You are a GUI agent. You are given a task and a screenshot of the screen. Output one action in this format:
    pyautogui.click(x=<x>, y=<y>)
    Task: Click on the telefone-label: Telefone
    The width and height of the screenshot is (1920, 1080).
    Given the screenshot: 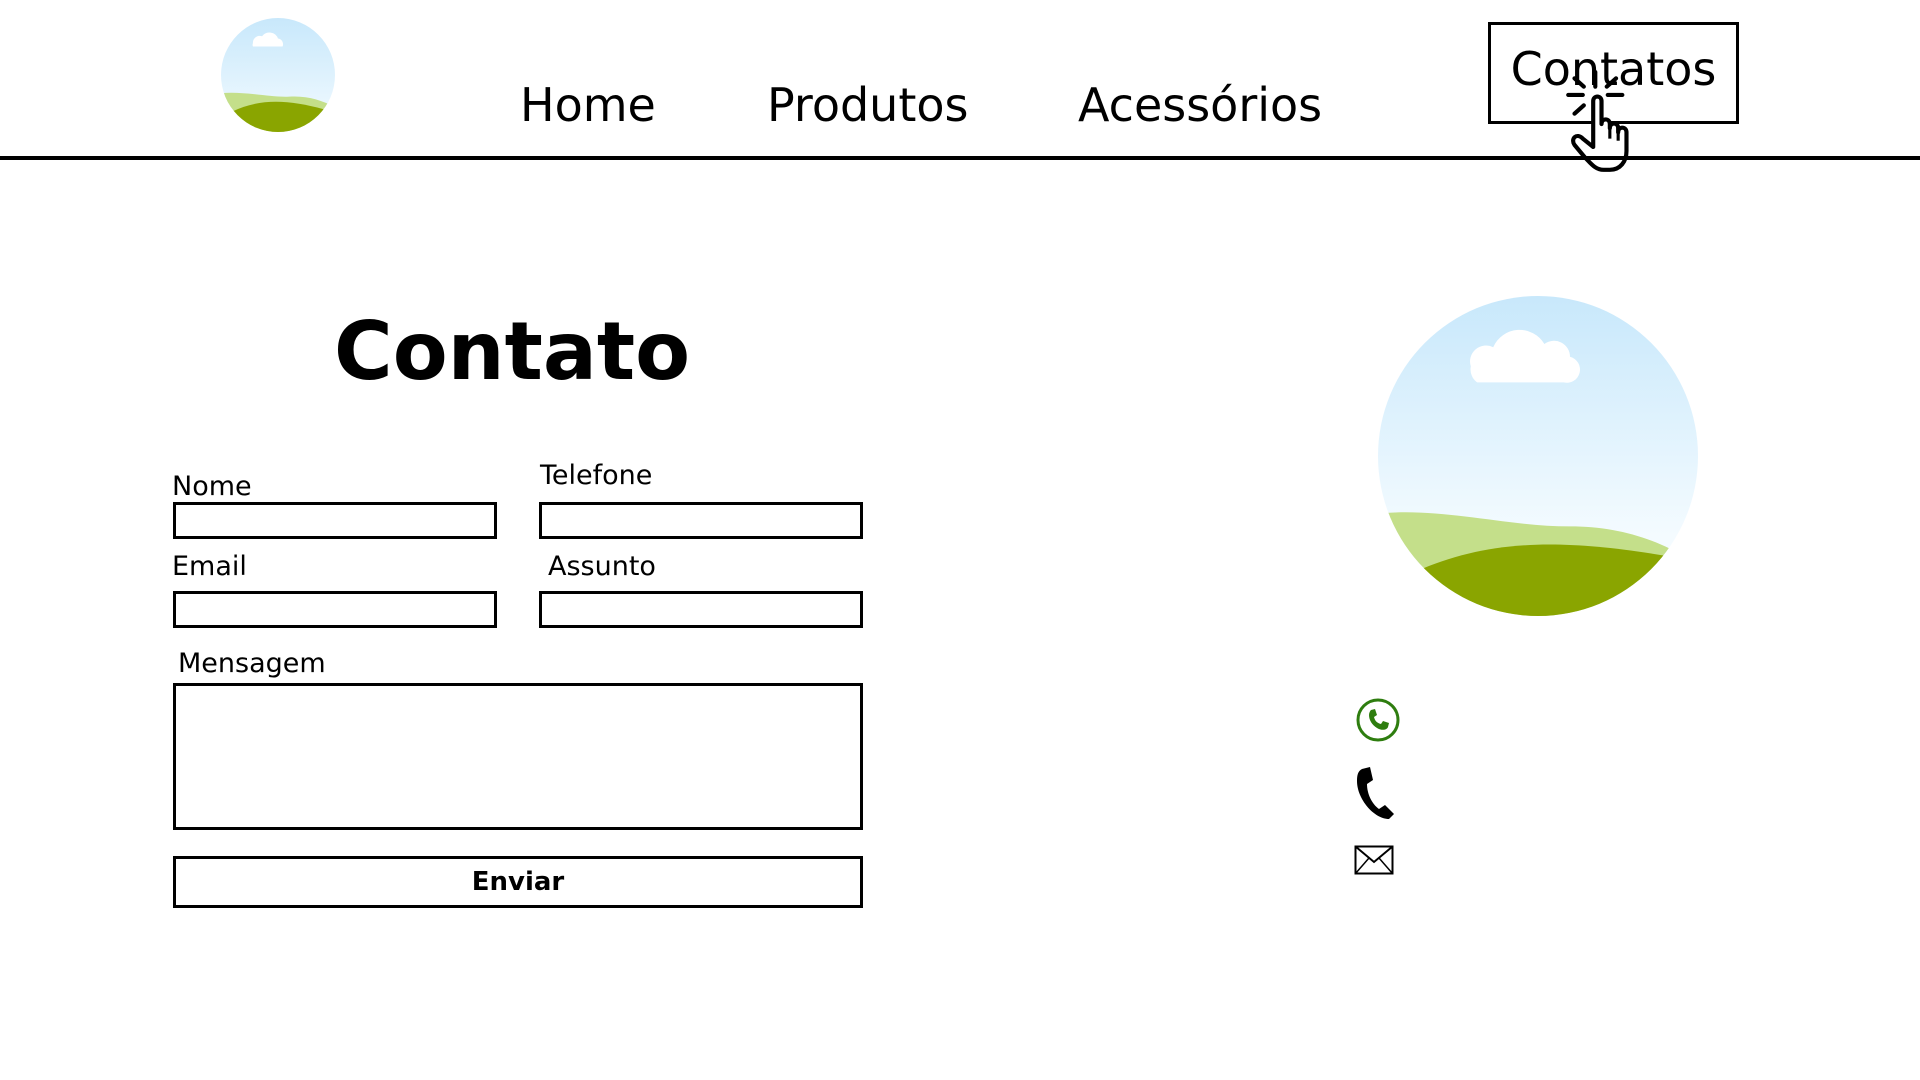 What is the action you would take?
    pyautogui.click(x=596, y=475)
    